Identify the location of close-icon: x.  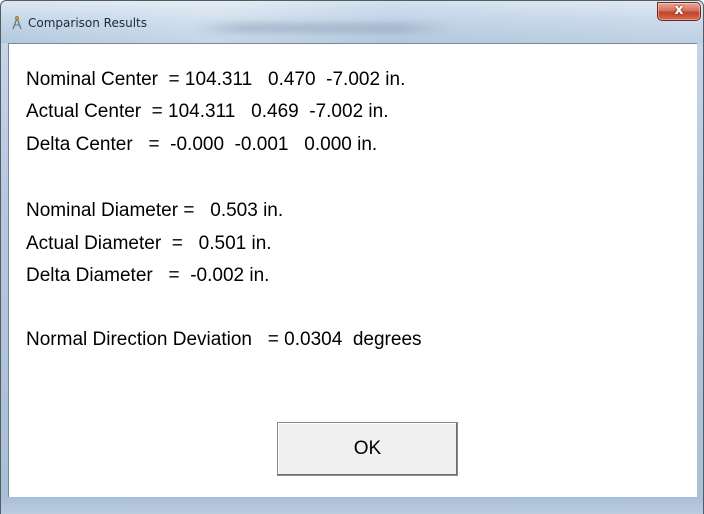
(679, 10).